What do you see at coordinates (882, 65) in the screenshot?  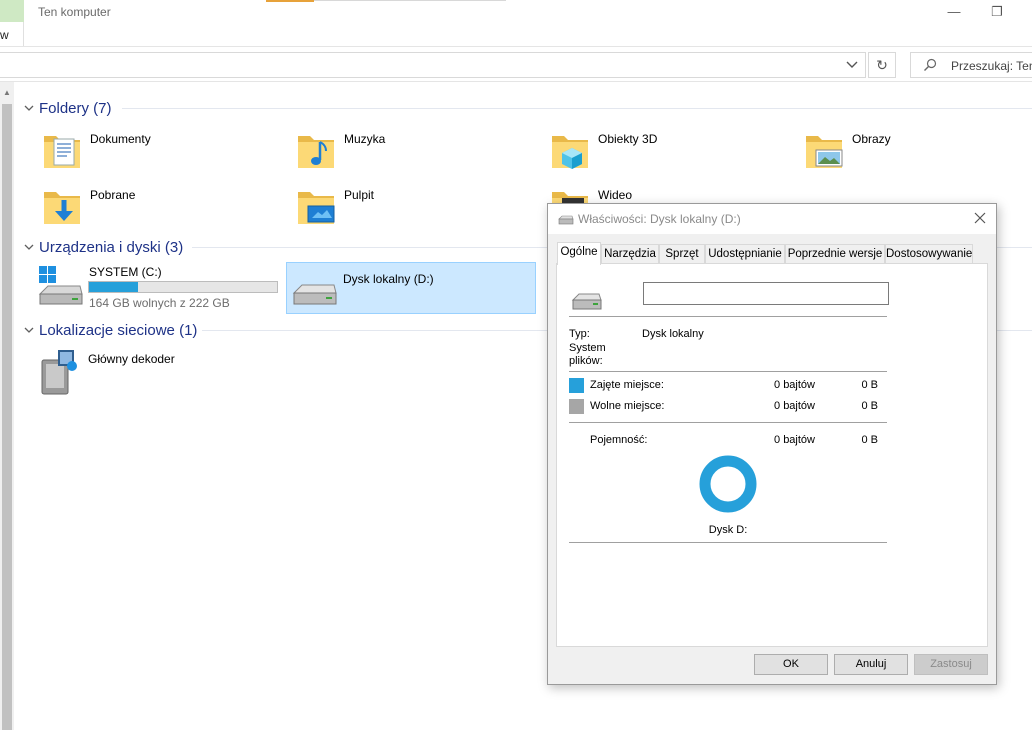 I see `refresh-button: ↻` at bounding box center [882, 65].